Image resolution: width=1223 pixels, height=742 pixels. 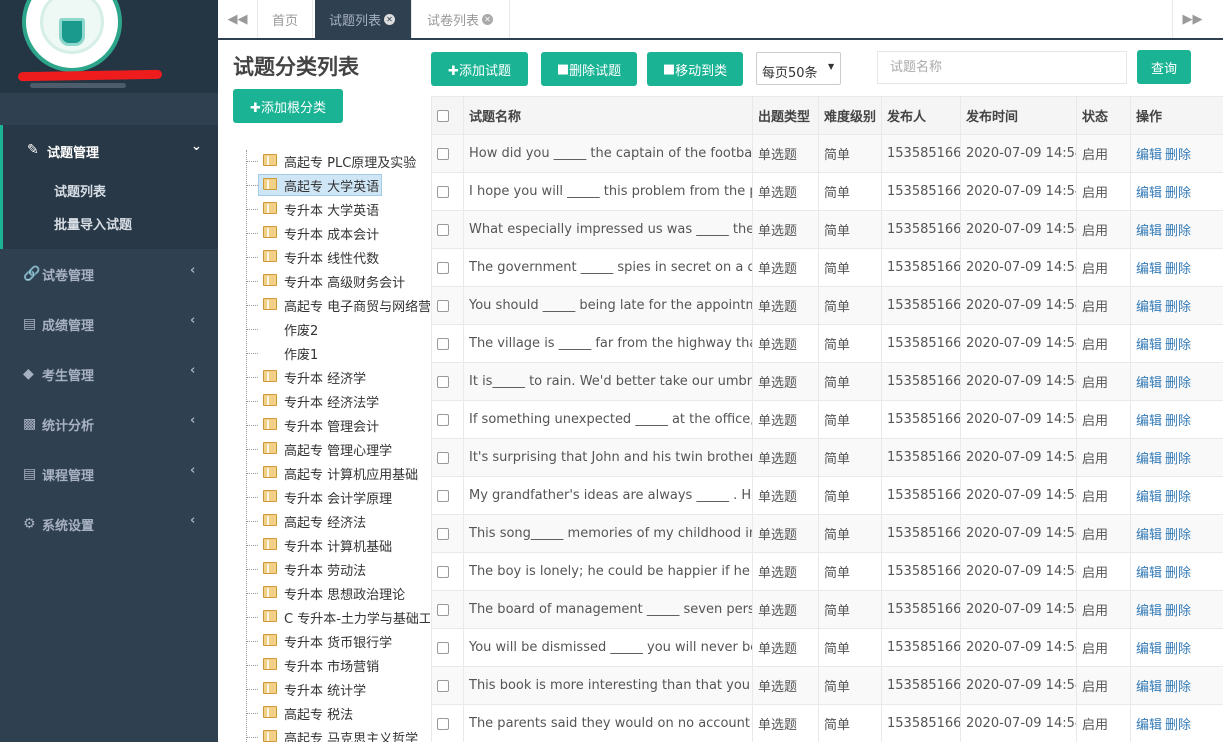 I want to click on select-all-checkbox, so click(x=443, y=115).